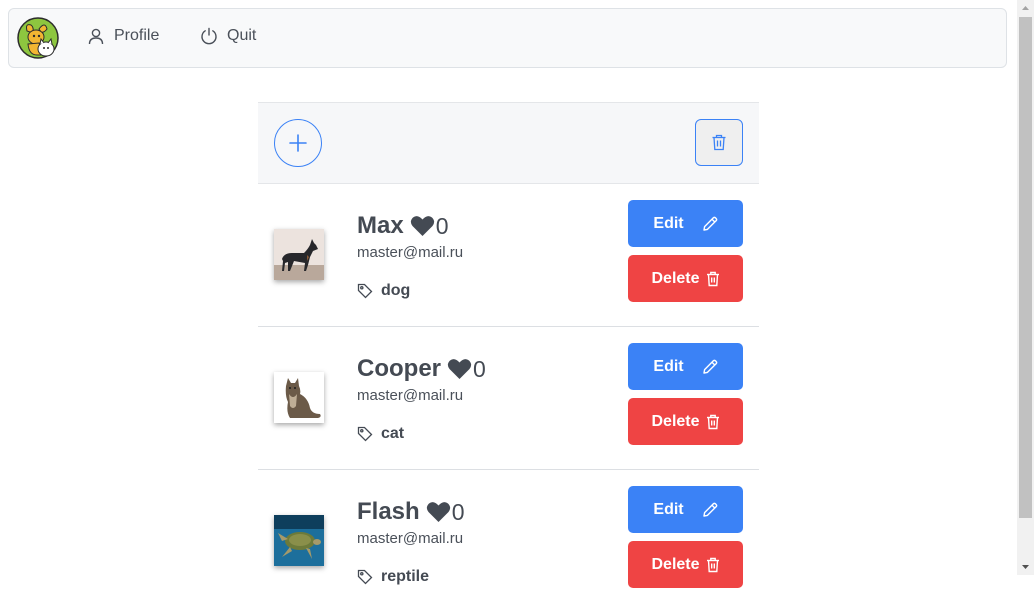 The image size is (1034, 613). I want to click on top-navbar: Profile Quit, so click(507, 38).